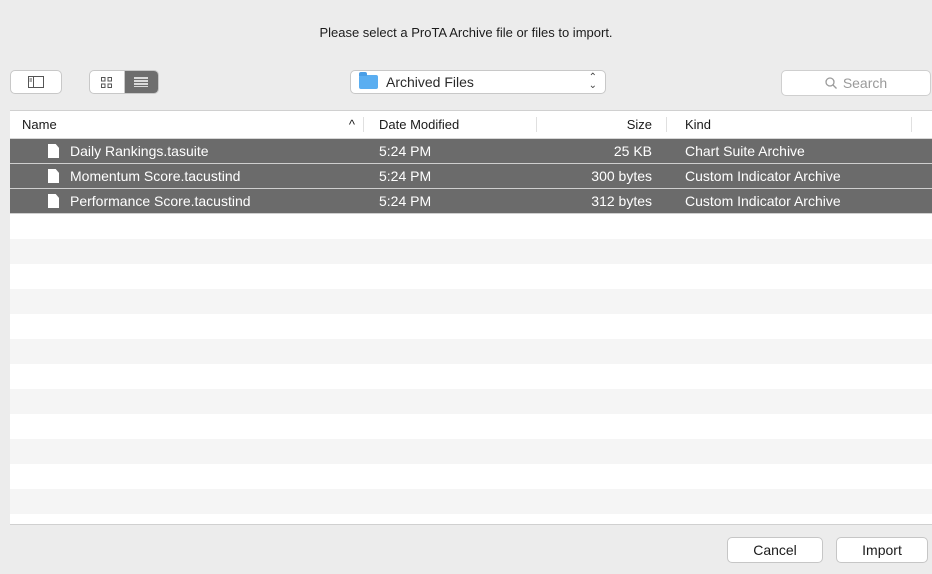 This screenshot has width=932, height=574. I want to click on icon-view-button, so click(107, 82).